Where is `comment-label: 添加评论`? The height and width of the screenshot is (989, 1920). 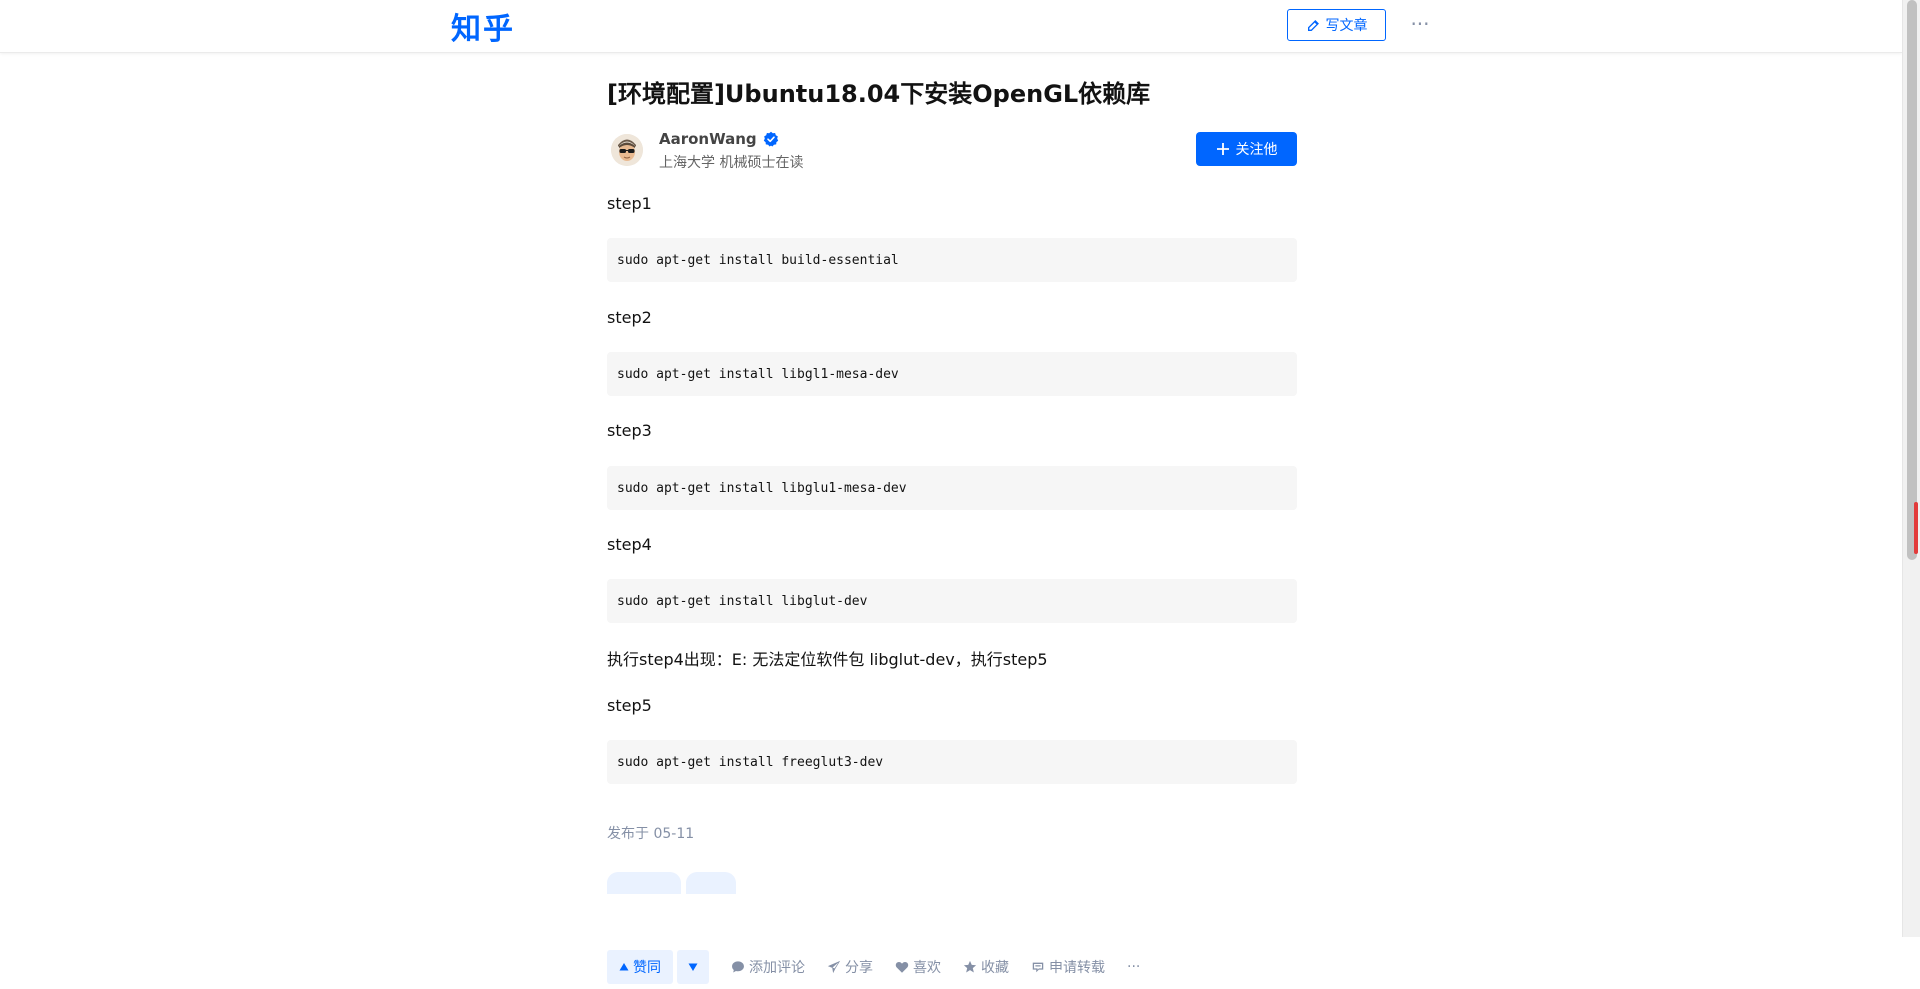 comment-label: 添加评论 is located at coordinates (777, 967).